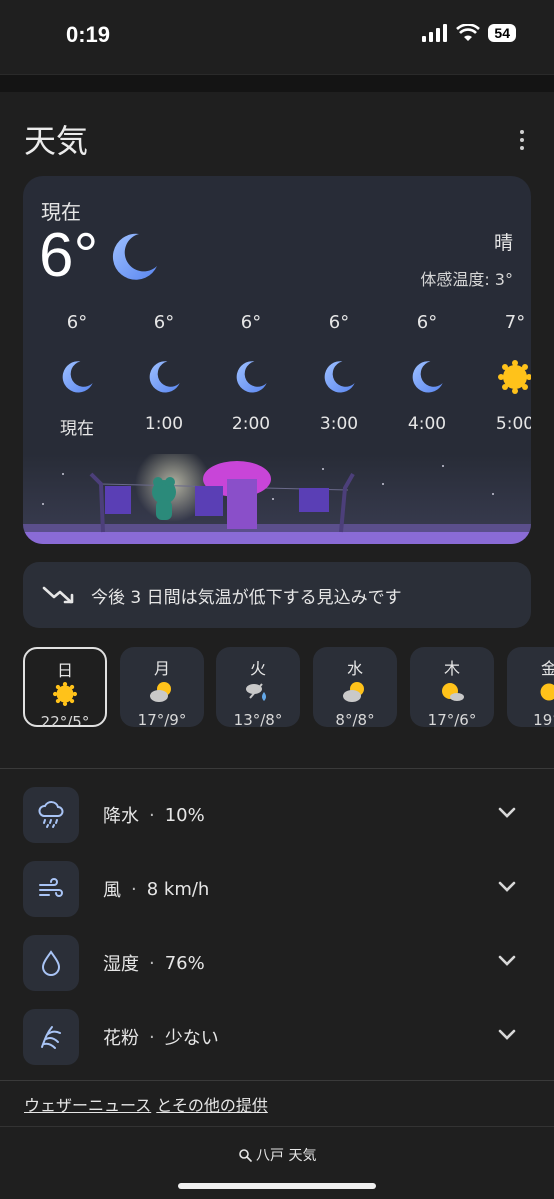 Image resolution: width=554 pixels, height=1199 pixels. Describe the element at coordinates (277, 1186) in the screenshot. I see `home-indicator` at that location.